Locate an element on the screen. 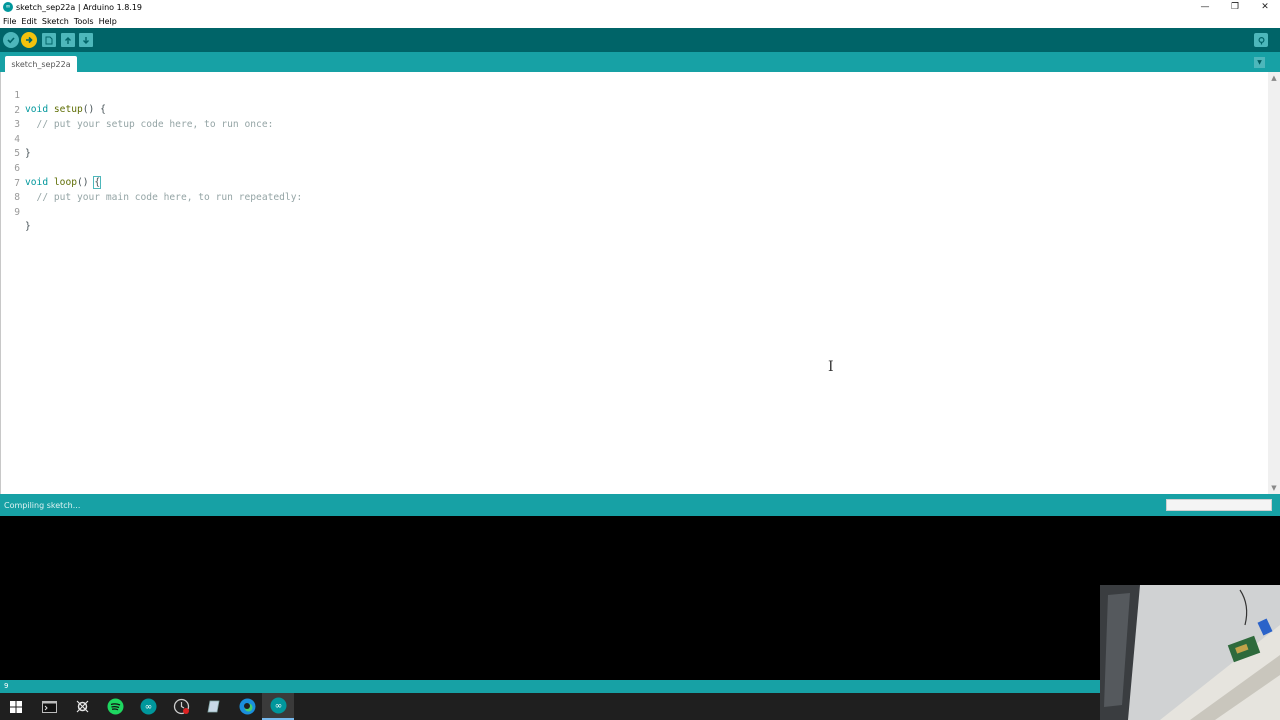  line-number: 9 is located at coordinates (17, 212).